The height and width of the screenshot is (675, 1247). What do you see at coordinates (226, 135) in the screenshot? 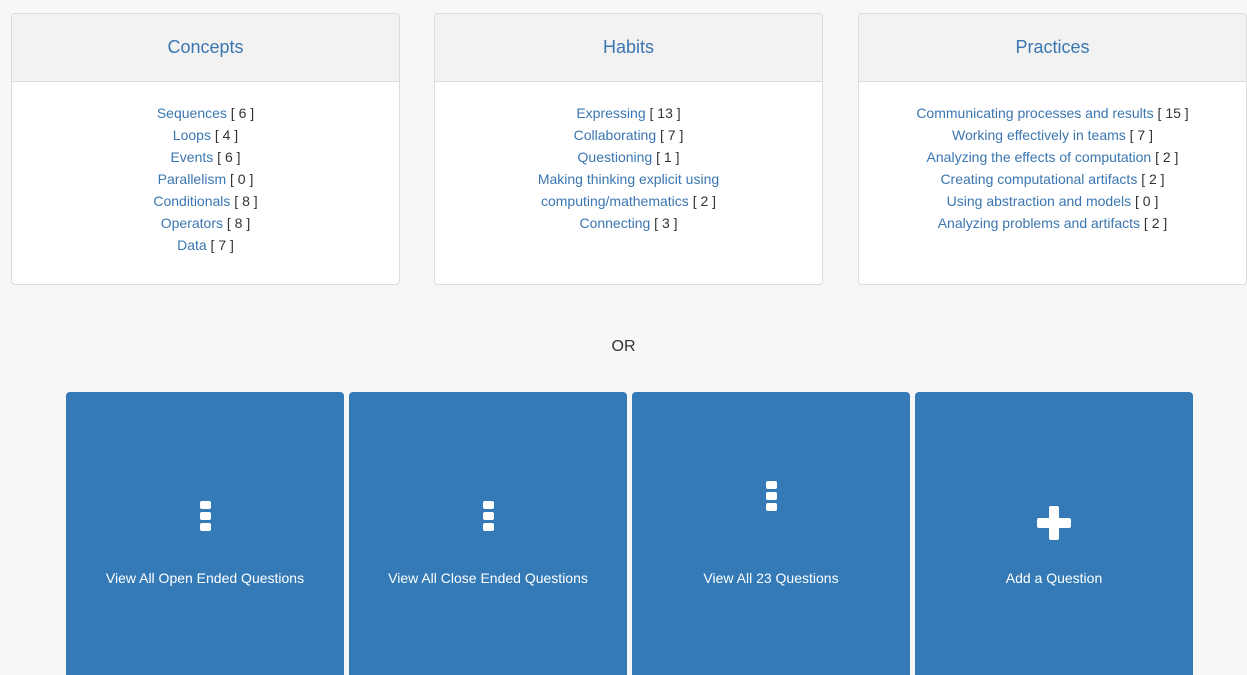
I see `item-count: [ 4 ]` at bounding box center [226, 135].